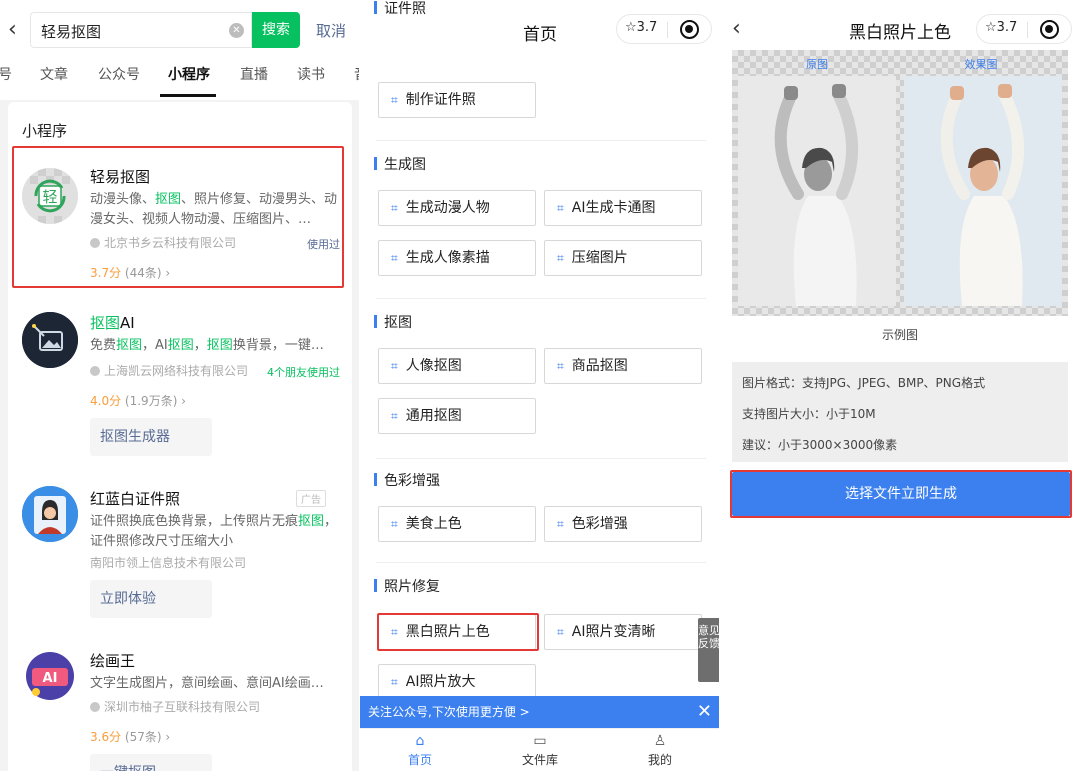 This screenshot has width=1080, height=771. Describe the element at coordinates (457, 208) in the screenshot. I see `feature-generate-anime: ⌗ 生成动漫人物` at that location.